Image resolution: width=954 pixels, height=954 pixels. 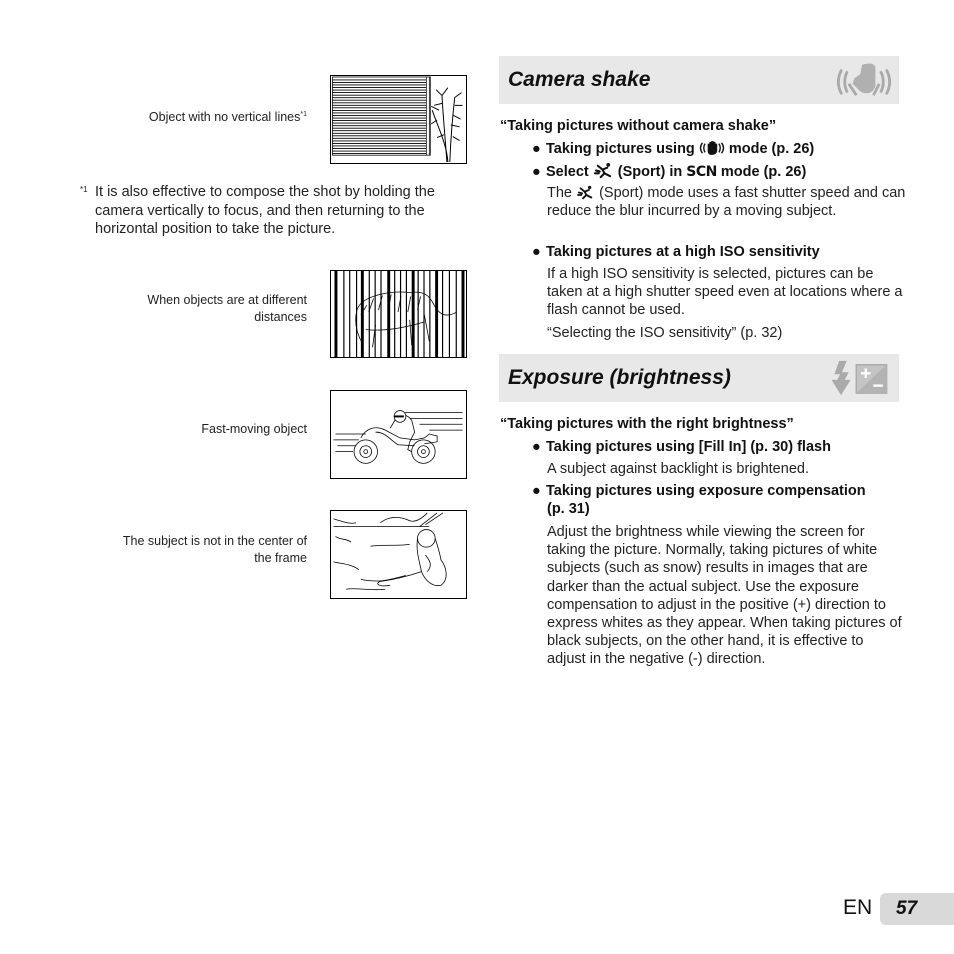 I want to click on caption-line: The subject is not in the center of, so click(x=214, y=541).